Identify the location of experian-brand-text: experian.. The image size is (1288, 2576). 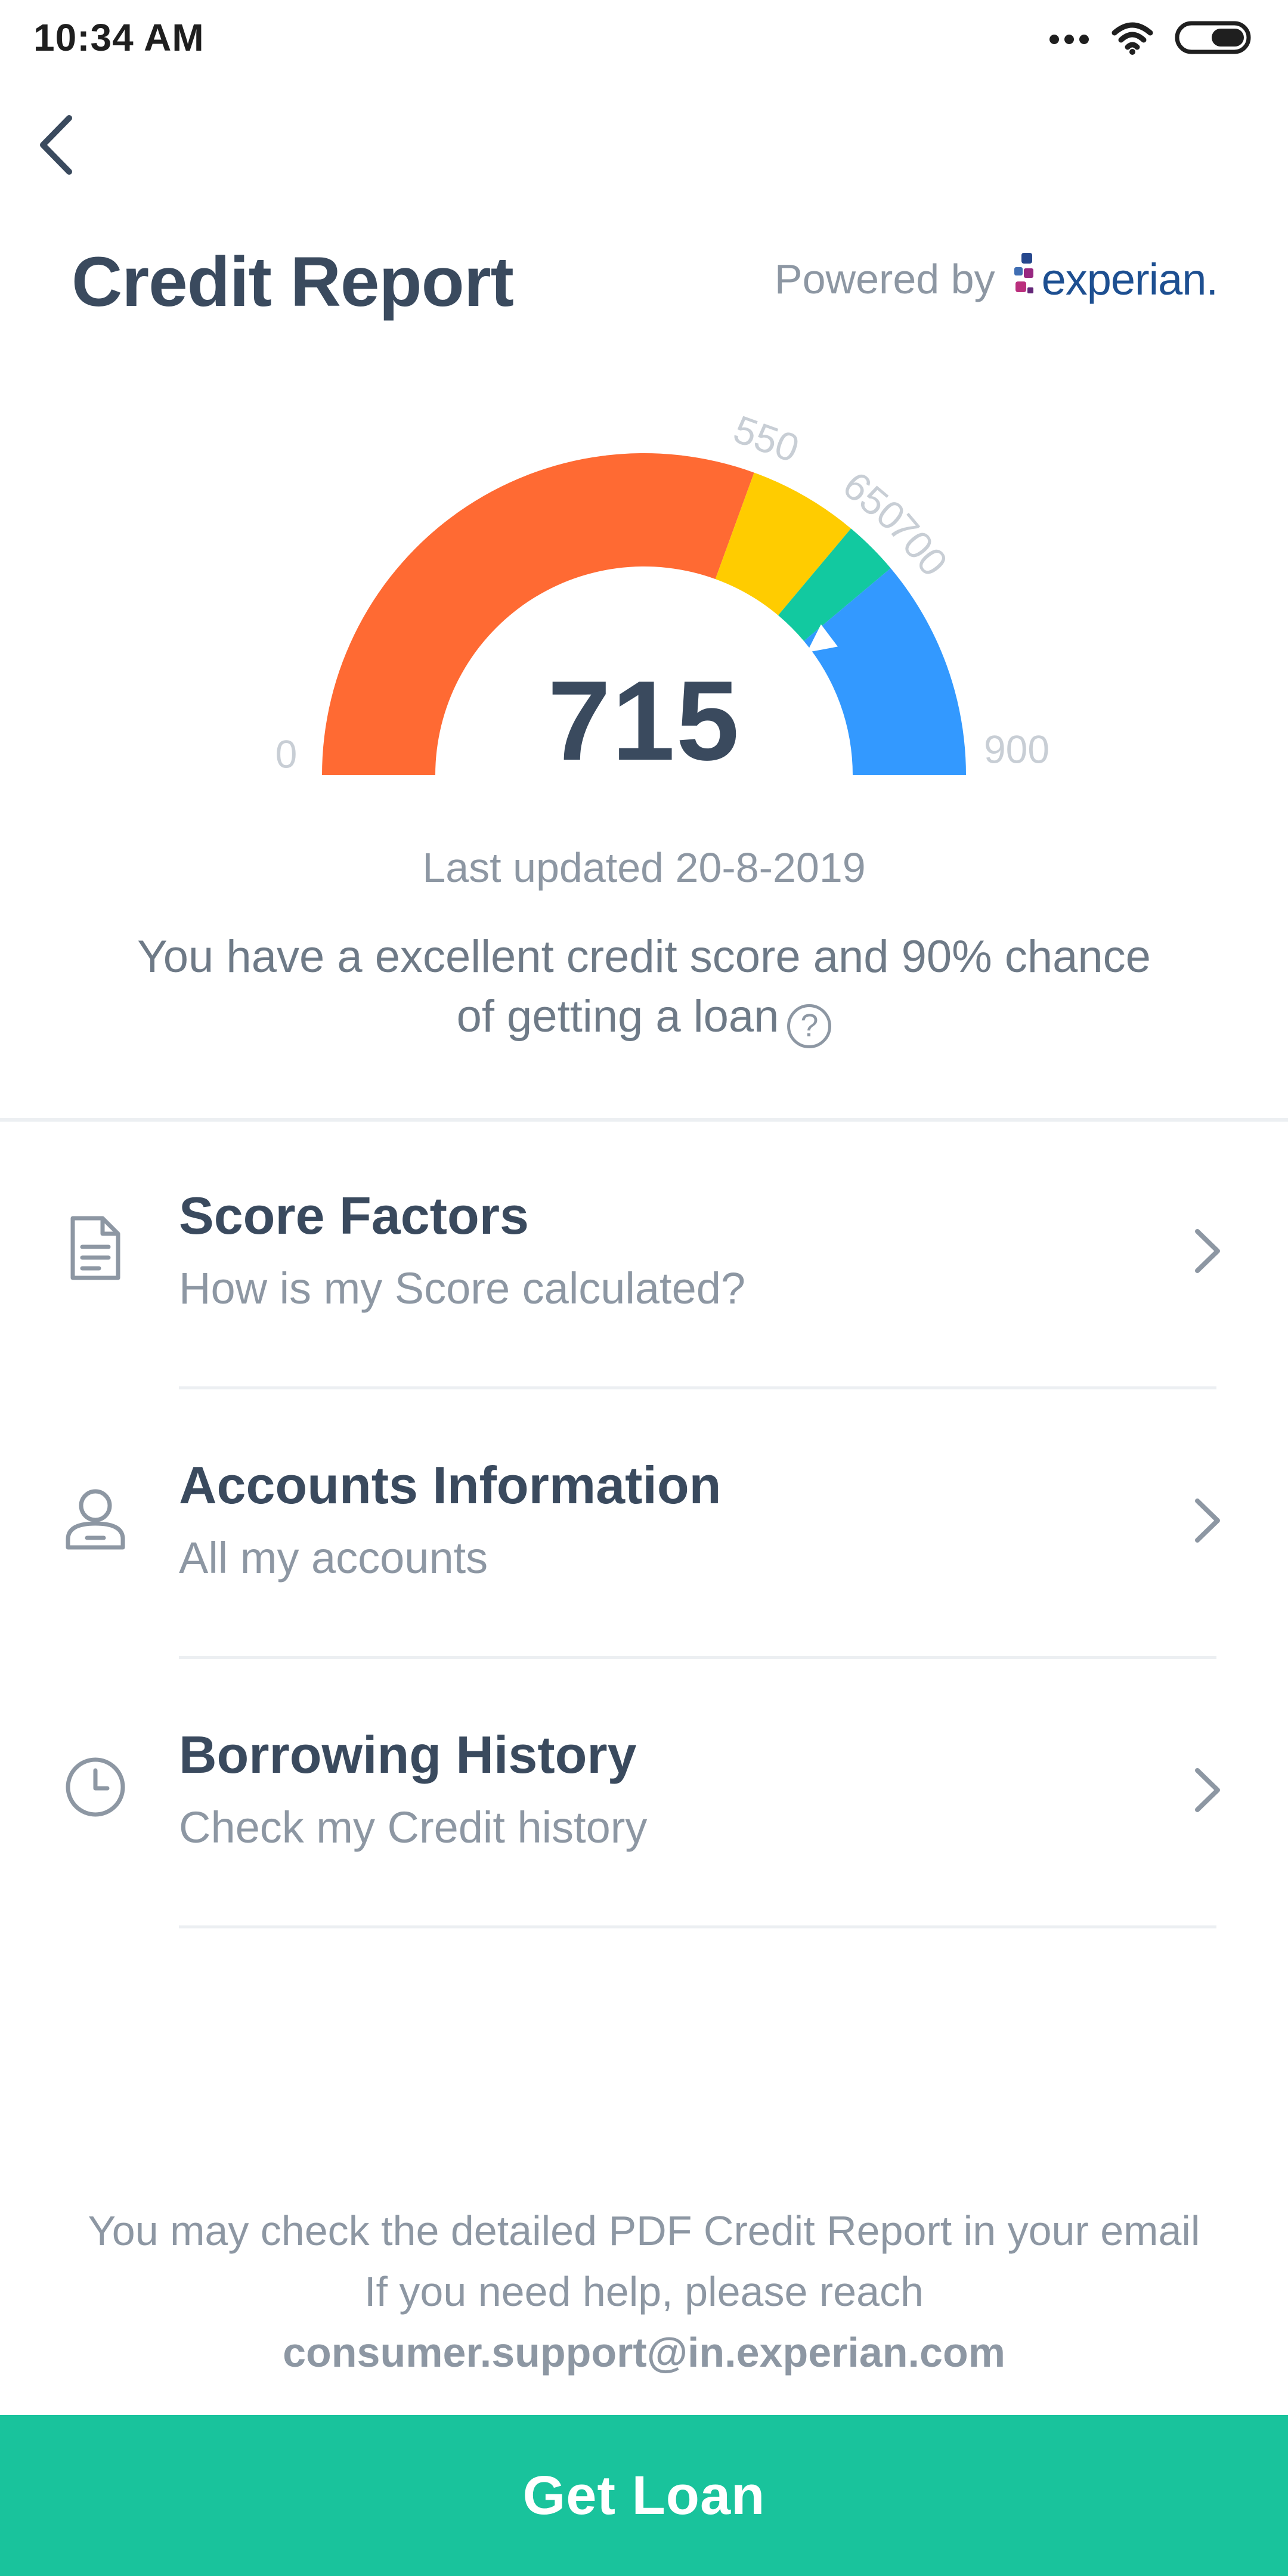
(1129, 279).